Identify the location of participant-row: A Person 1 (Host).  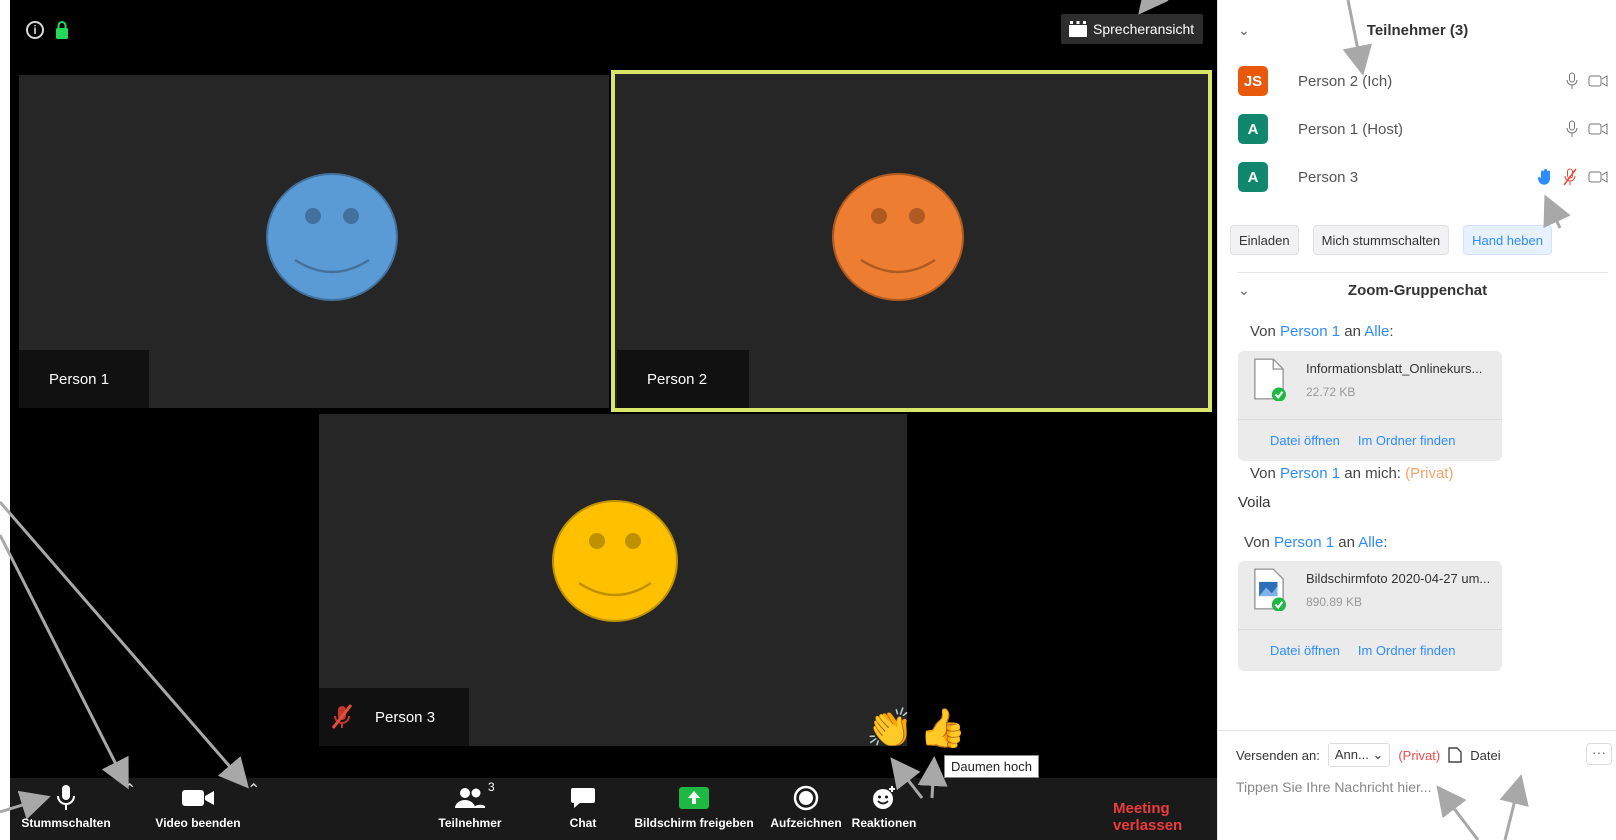
(1423, 129).